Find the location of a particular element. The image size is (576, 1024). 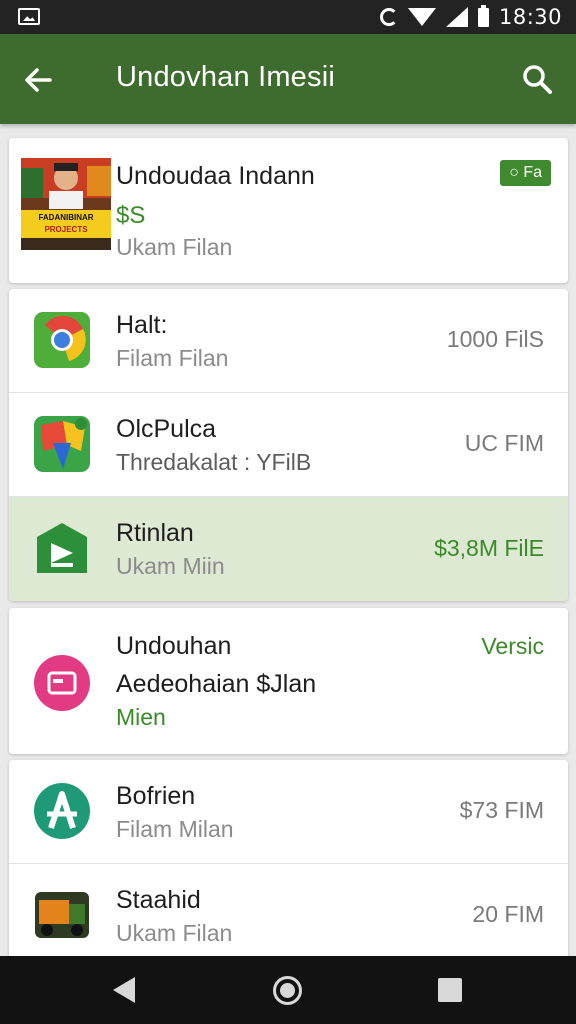

app-name: Rtinlan is located at coordinates (155, 533).